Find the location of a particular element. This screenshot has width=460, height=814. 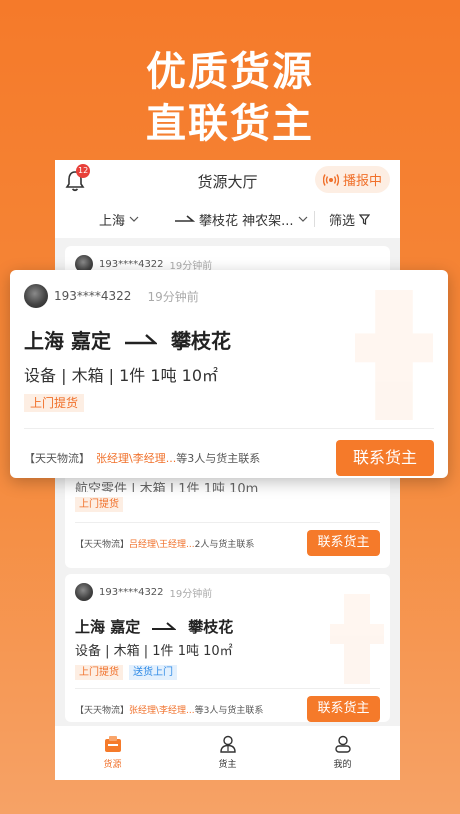

nav-item-mine: 我的 is located at coordinates (342, 753).